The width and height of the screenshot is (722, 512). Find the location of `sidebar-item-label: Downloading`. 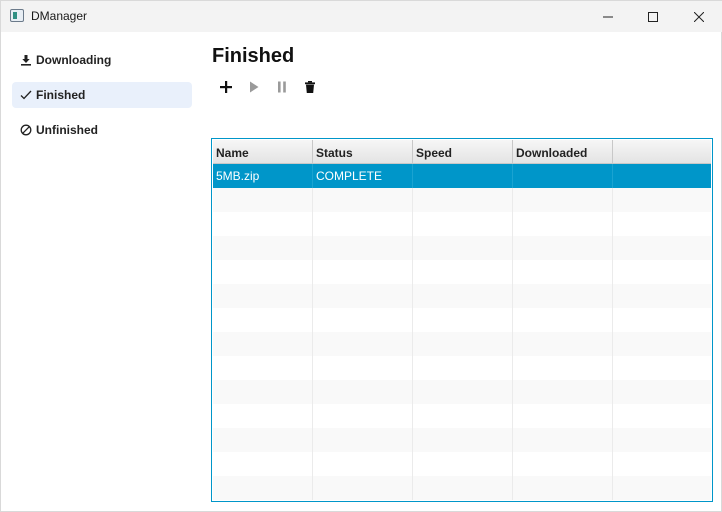

sidebar-item-label: Downloading is located at coordinates (74, 60).